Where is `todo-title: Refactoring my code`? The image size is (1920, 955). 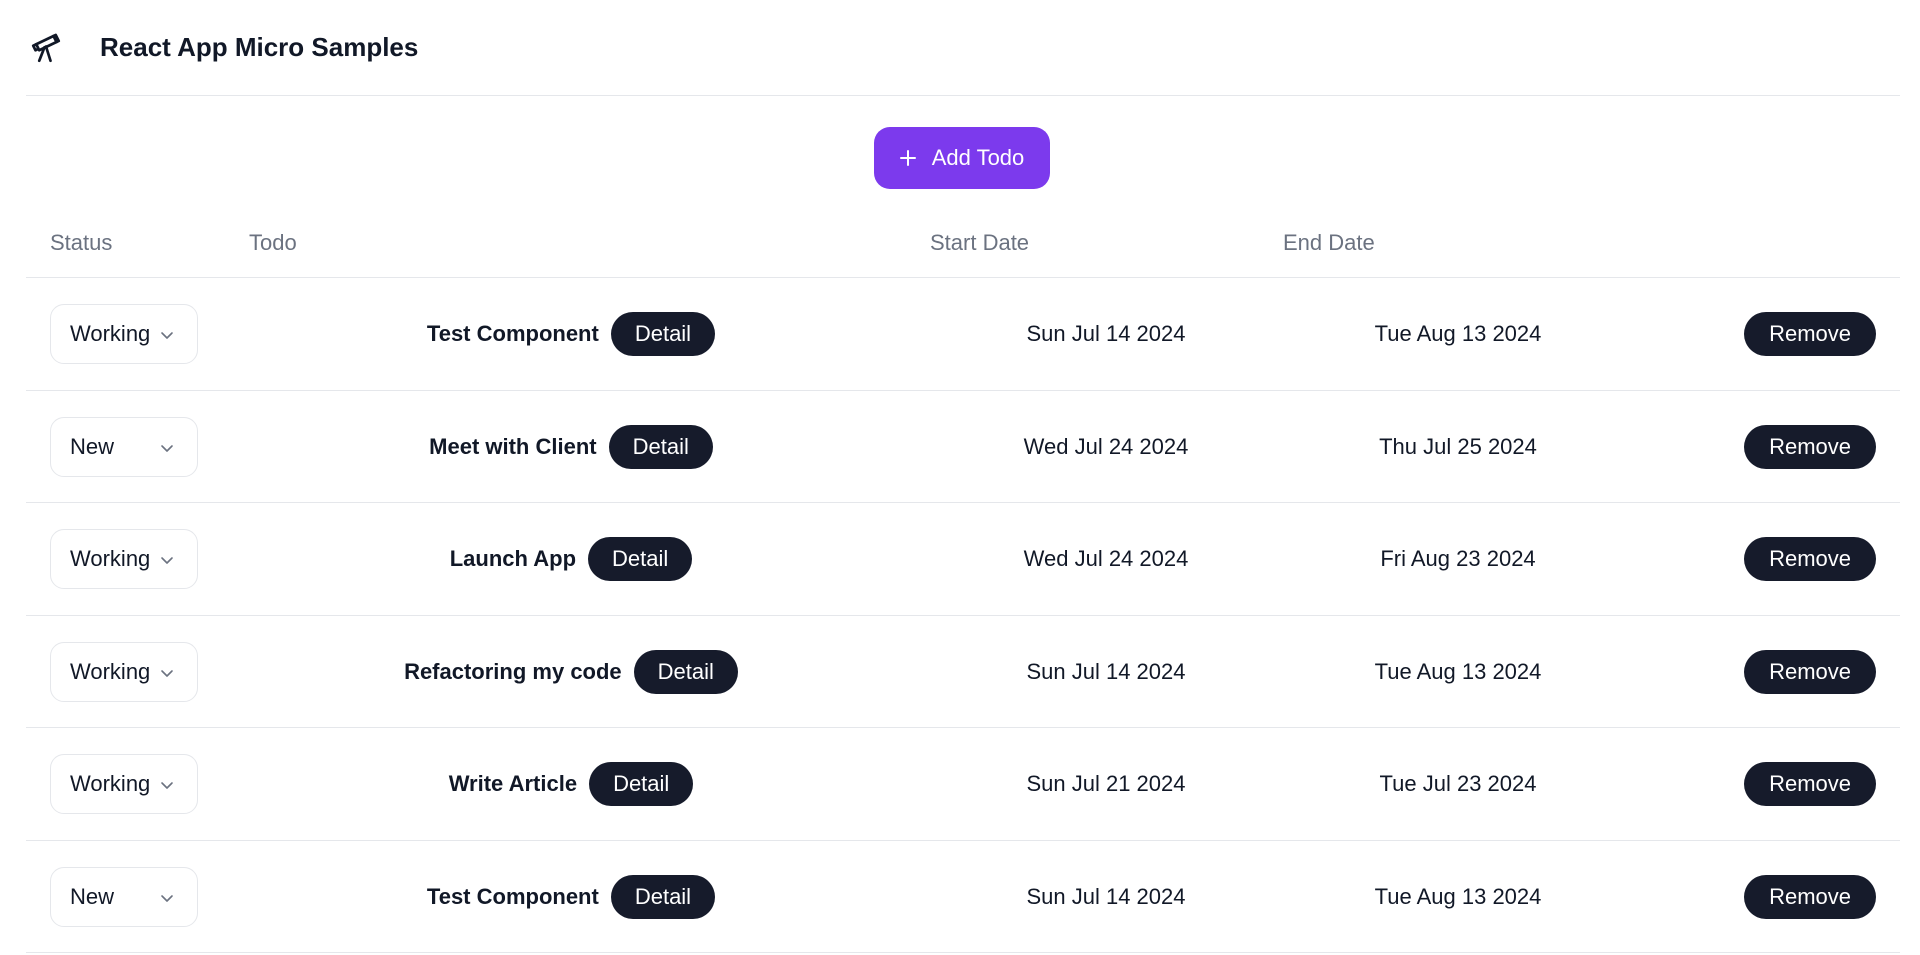 todo-title: Refactoring my code is located at coordinates (513, 671).